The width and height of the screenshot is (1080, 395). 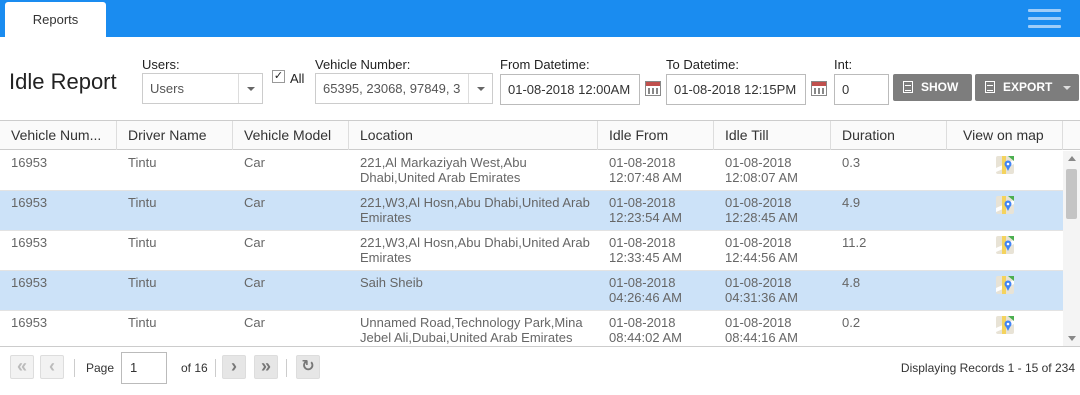 I want to click on all-checkbox: ✓, so click(x=278, y=76).